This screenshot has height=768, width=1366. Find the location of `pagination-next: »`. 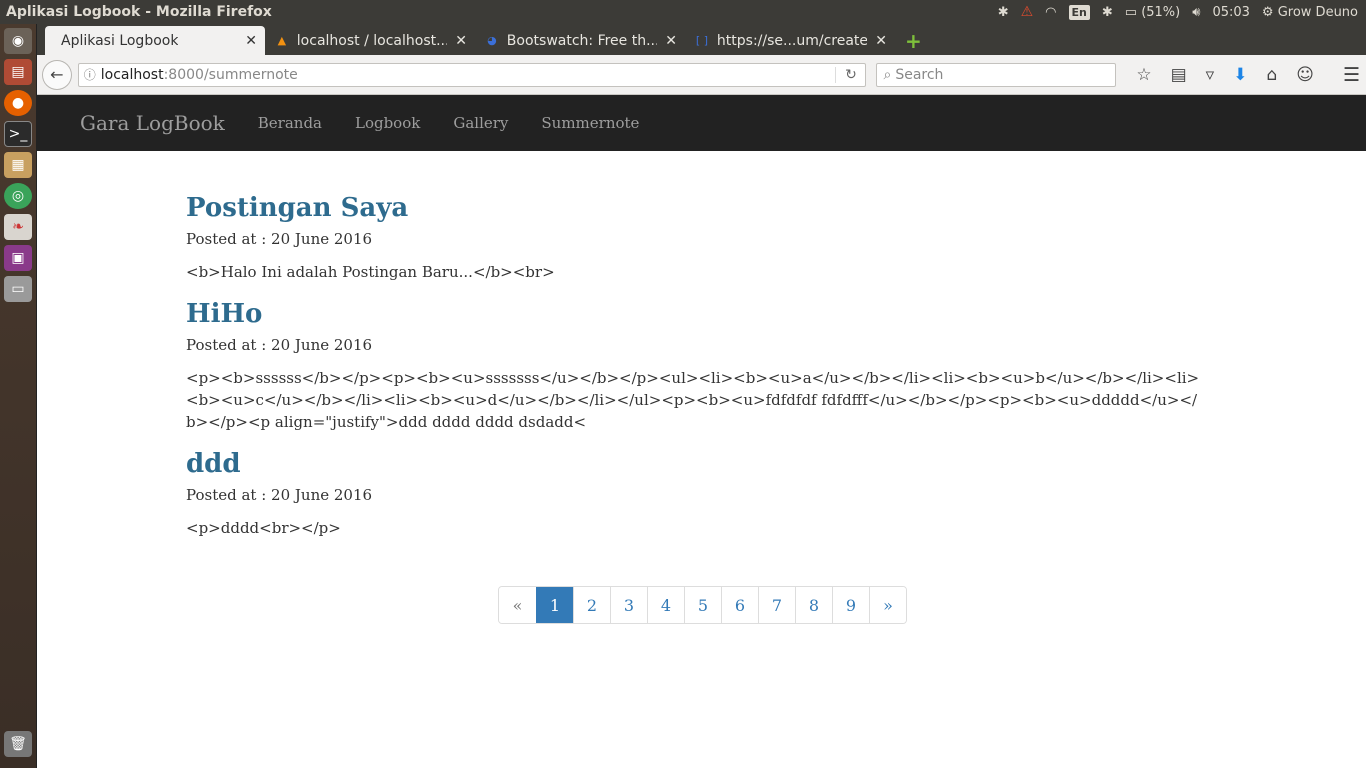

pagination-next: » is located at coordinates (887, 605).